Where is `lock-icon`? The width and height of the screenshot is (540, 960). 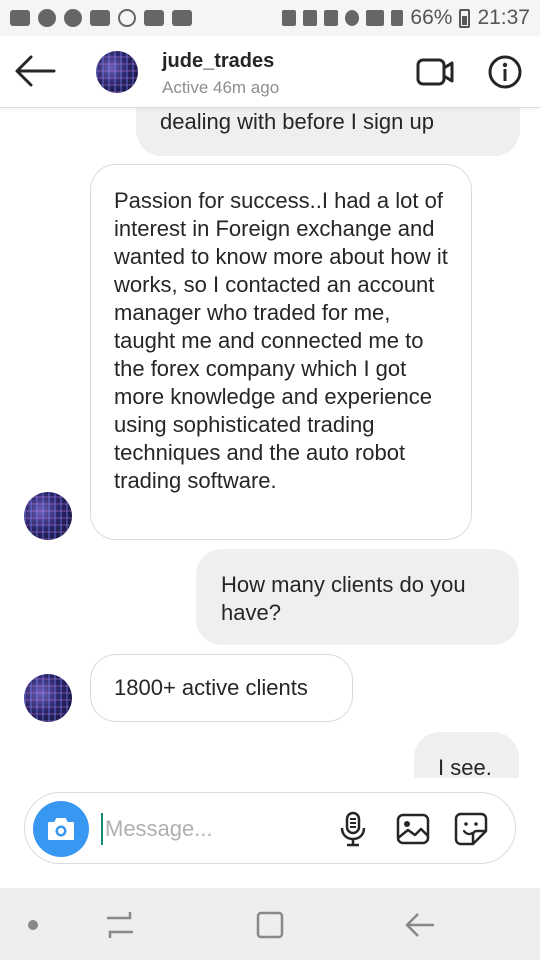 lock-icon is located at coordinates (289, 18).